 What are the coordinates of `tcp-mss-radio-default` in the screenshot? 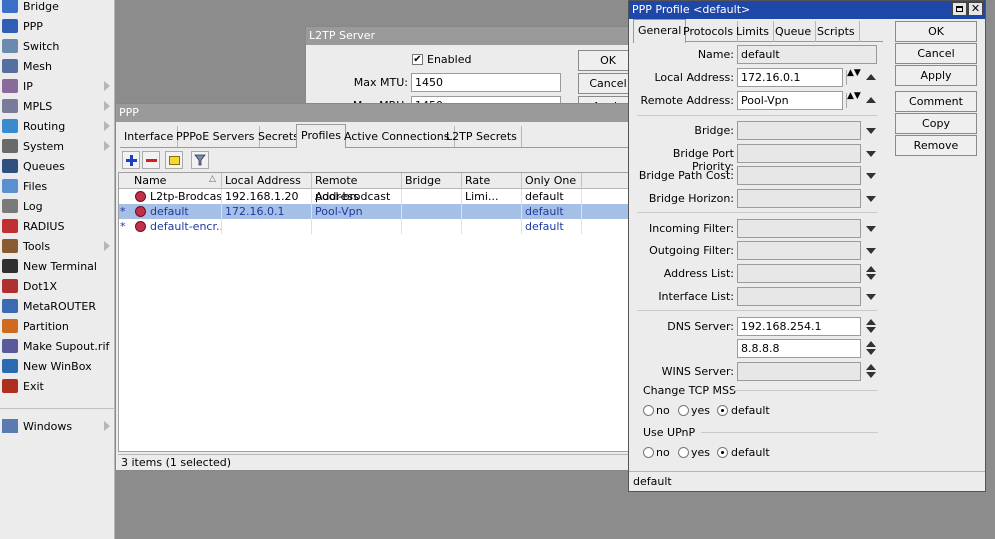 It's located at (722, 410).